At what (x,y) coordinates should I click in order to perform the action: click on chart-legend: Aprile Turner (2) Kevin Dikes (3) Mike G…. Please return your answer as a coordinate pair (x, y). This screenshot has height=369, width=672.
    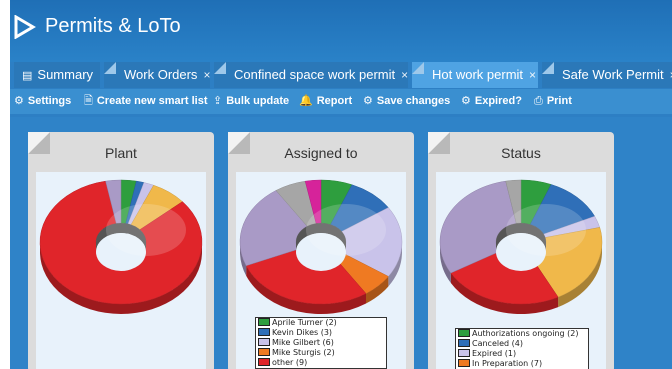
    Looking at the image, I should click on (321, 343).